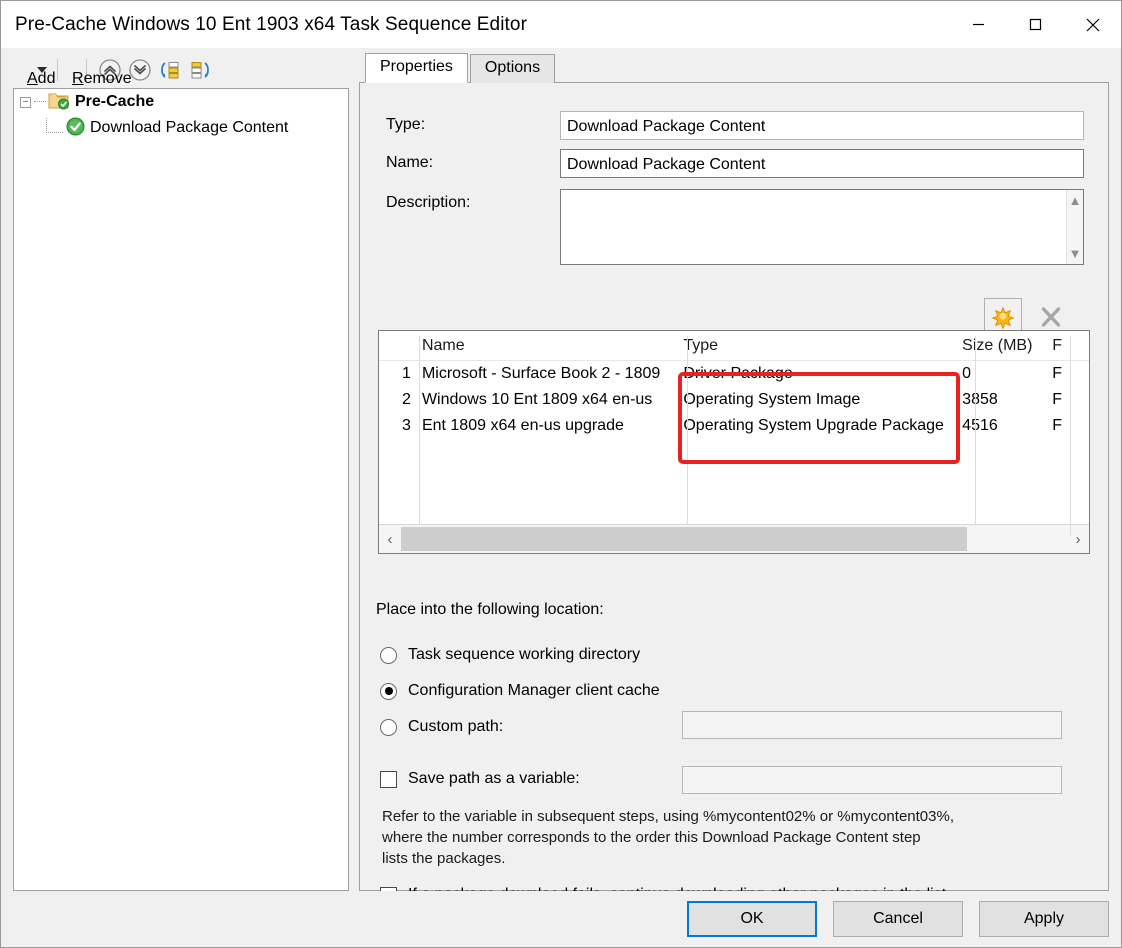 Image resolution: width=1122 pixels, height=948 pixels. I want to click on ok-button: OK, so click(752, 919).